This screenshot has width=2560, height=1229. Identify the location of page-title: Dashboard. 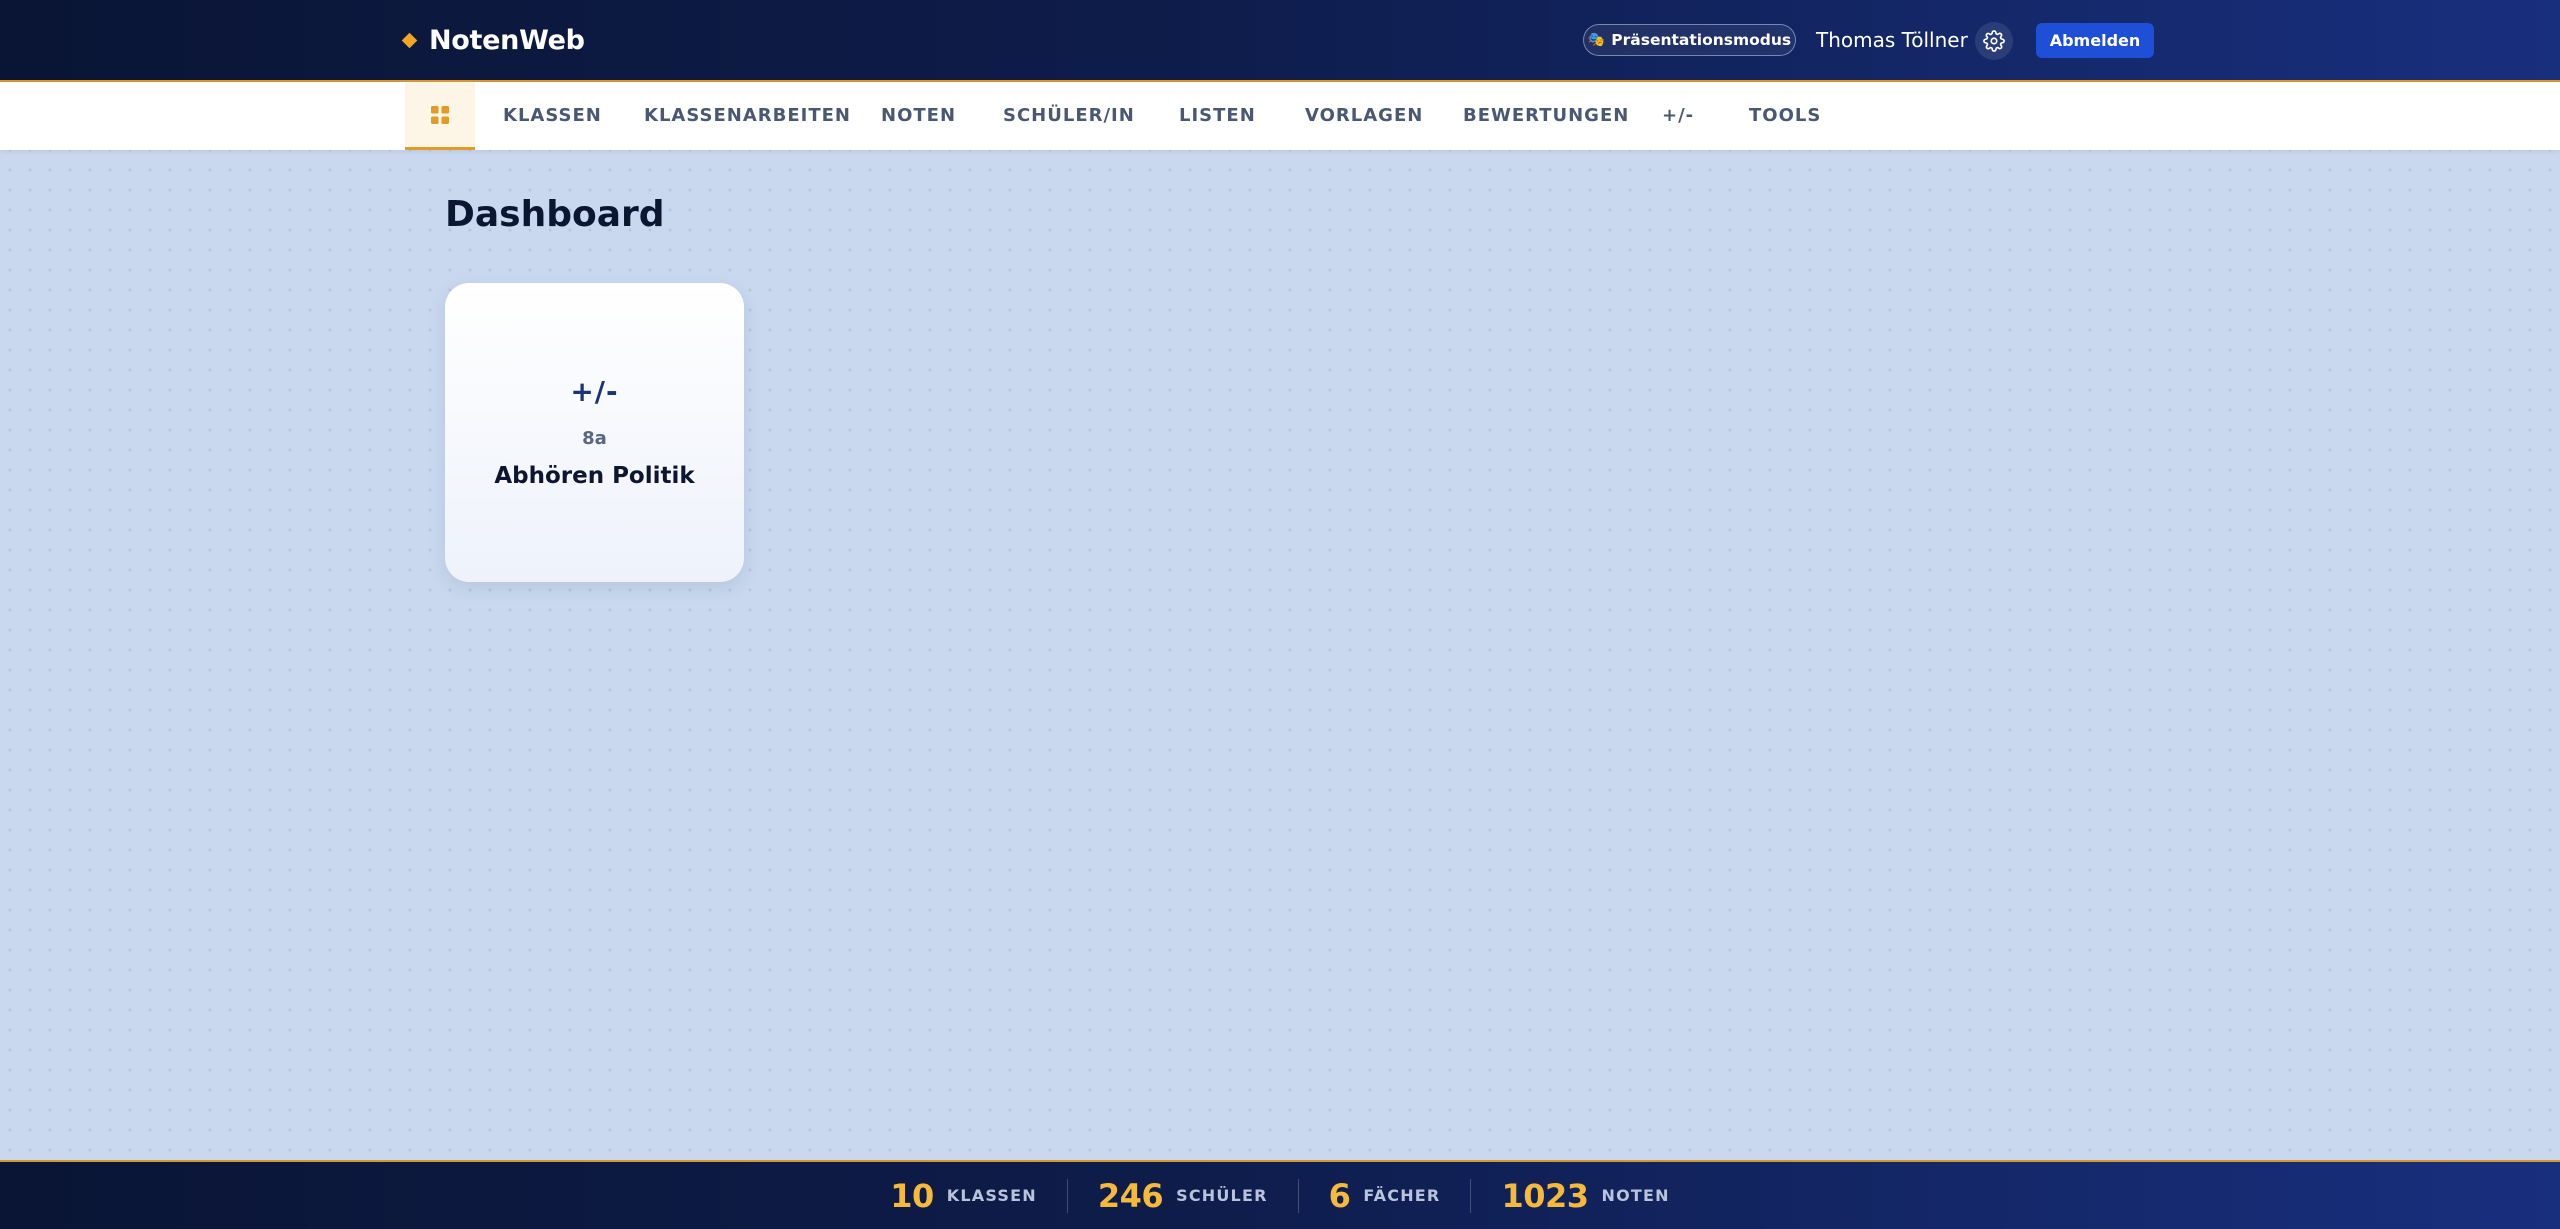
(555, 214).